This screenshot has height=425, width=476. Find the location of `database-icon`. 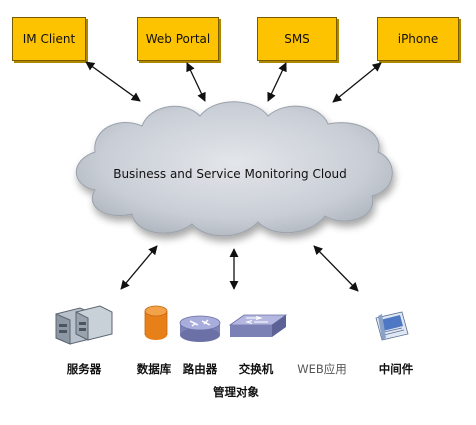

database-icon is located at coordinates (156, 322).